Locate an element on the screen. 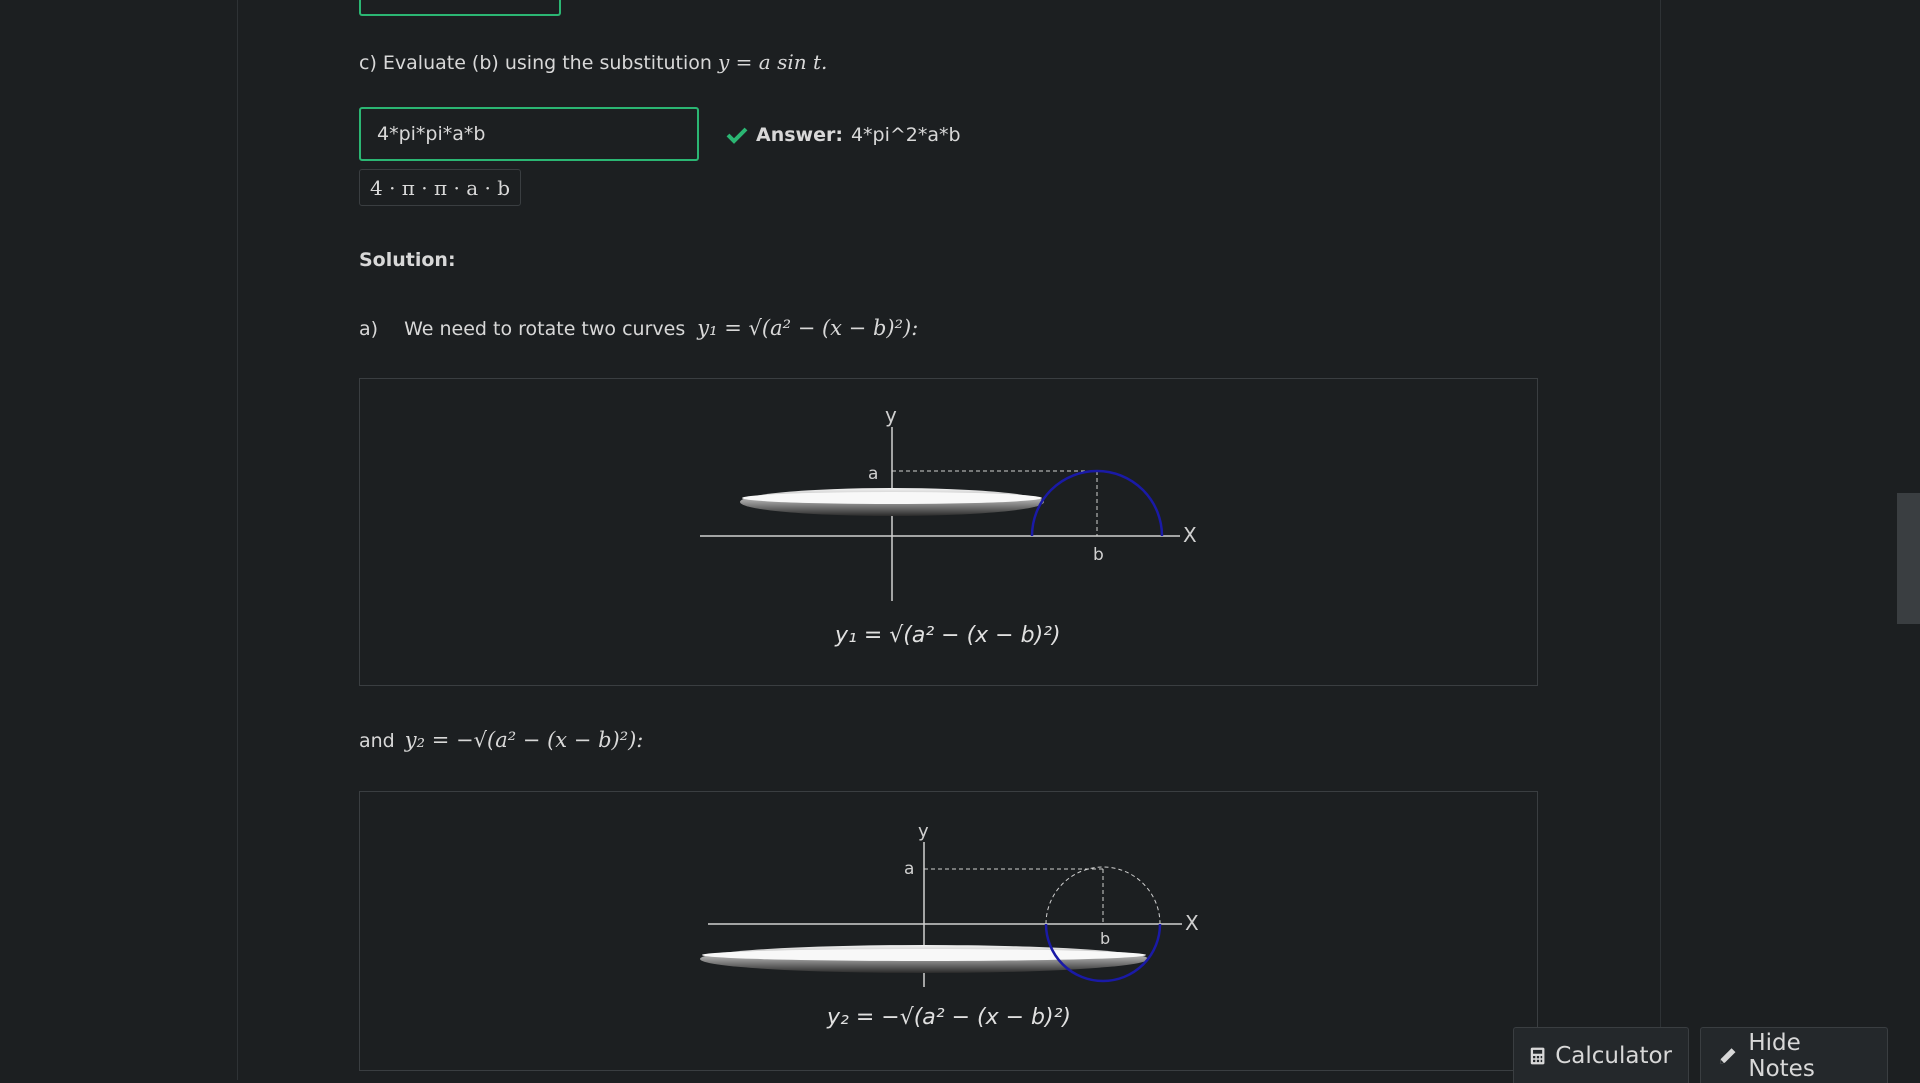 This screenshot has width=1920, height=1083. figure-1-svg: y X a b y₁ = √(a² − (x − b)²) is located at coordinates (948, 525).